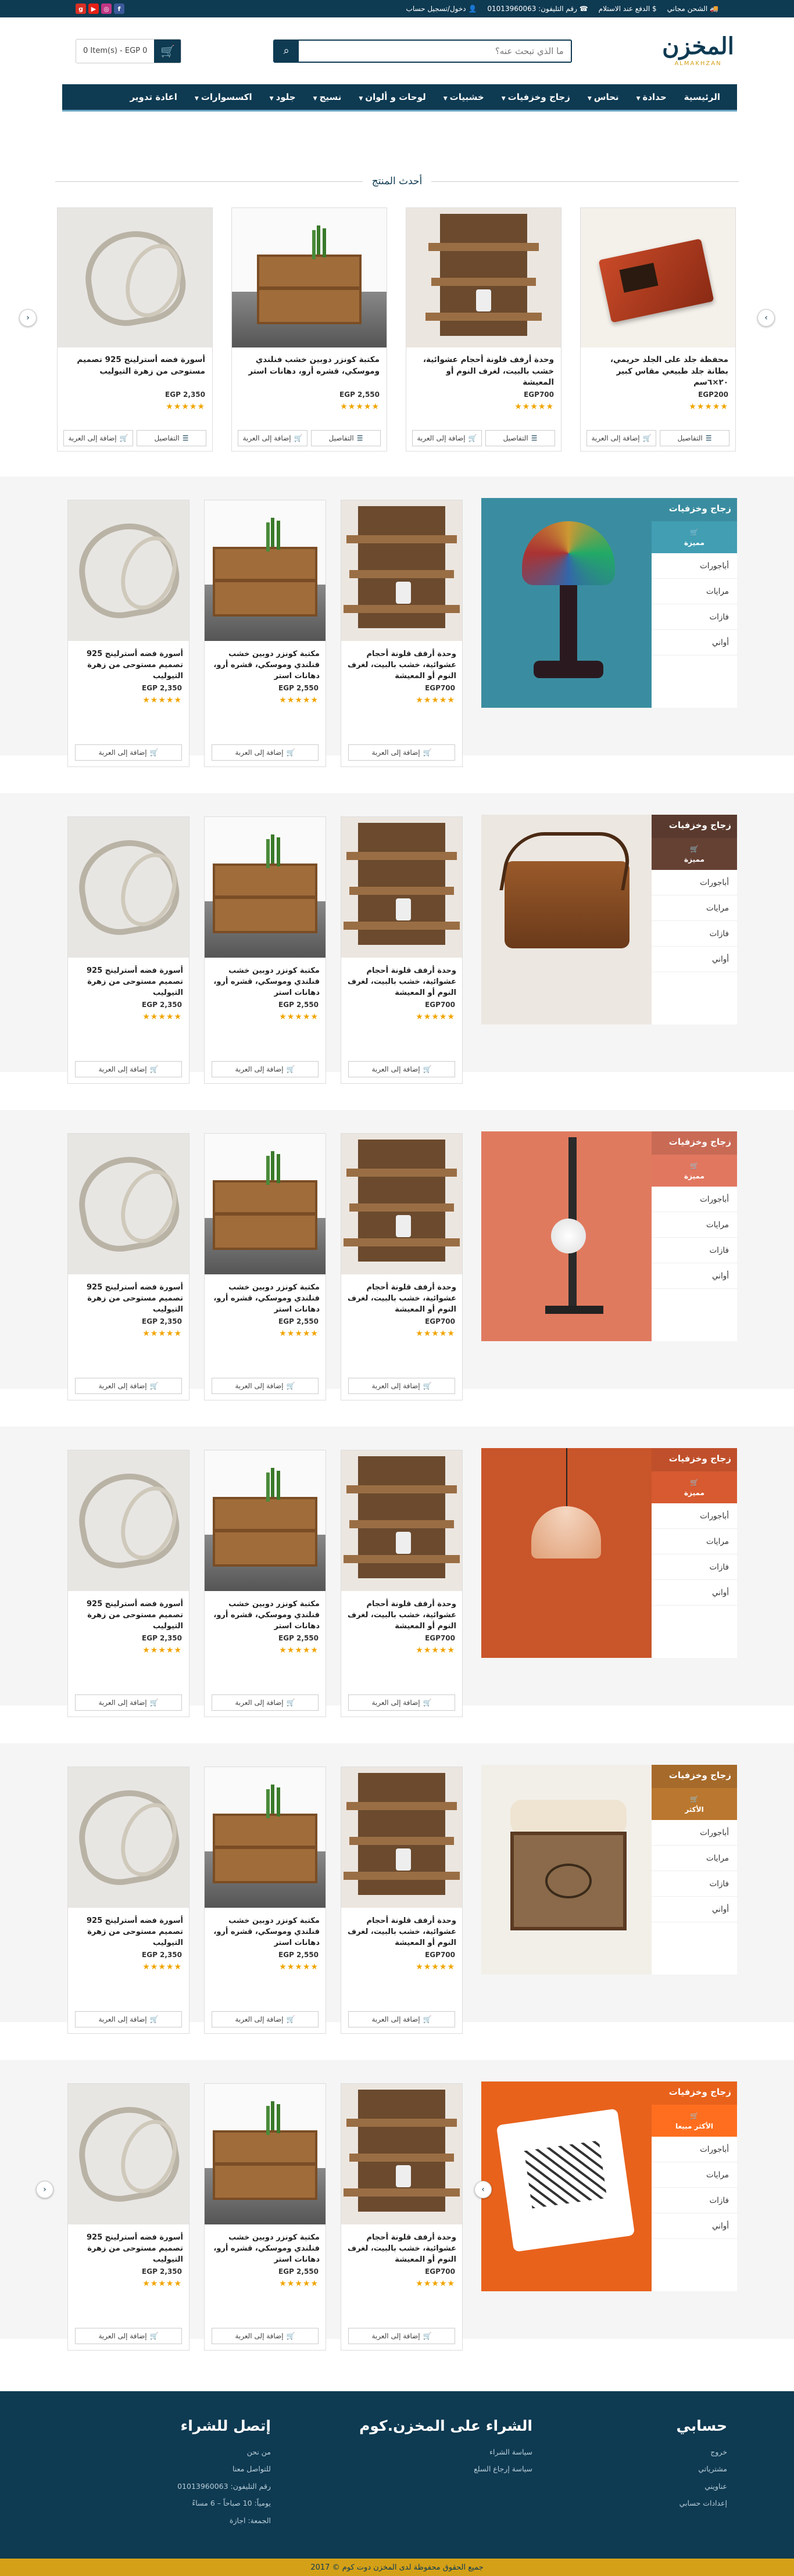 The image size is (794, 2576). I want to click on nav-item-7: جلود▼, so click(283, 97).